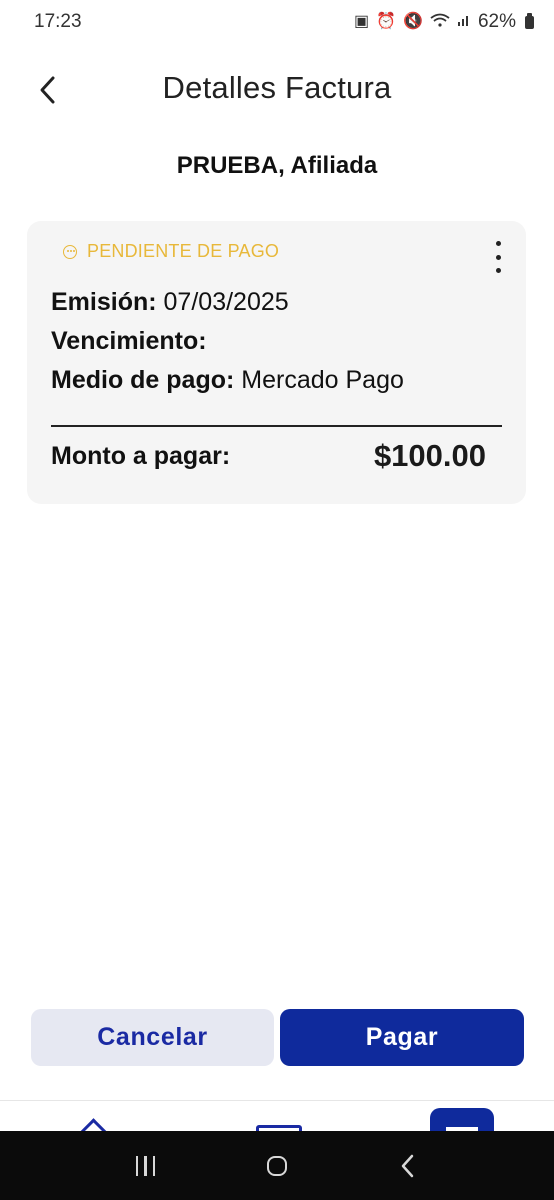 The height and width of the screenshot is (1200, 554). Describe the element at coordinates (322, 380) in the screenshot. I see `payment-method-value: Mercado Pago` at that location.